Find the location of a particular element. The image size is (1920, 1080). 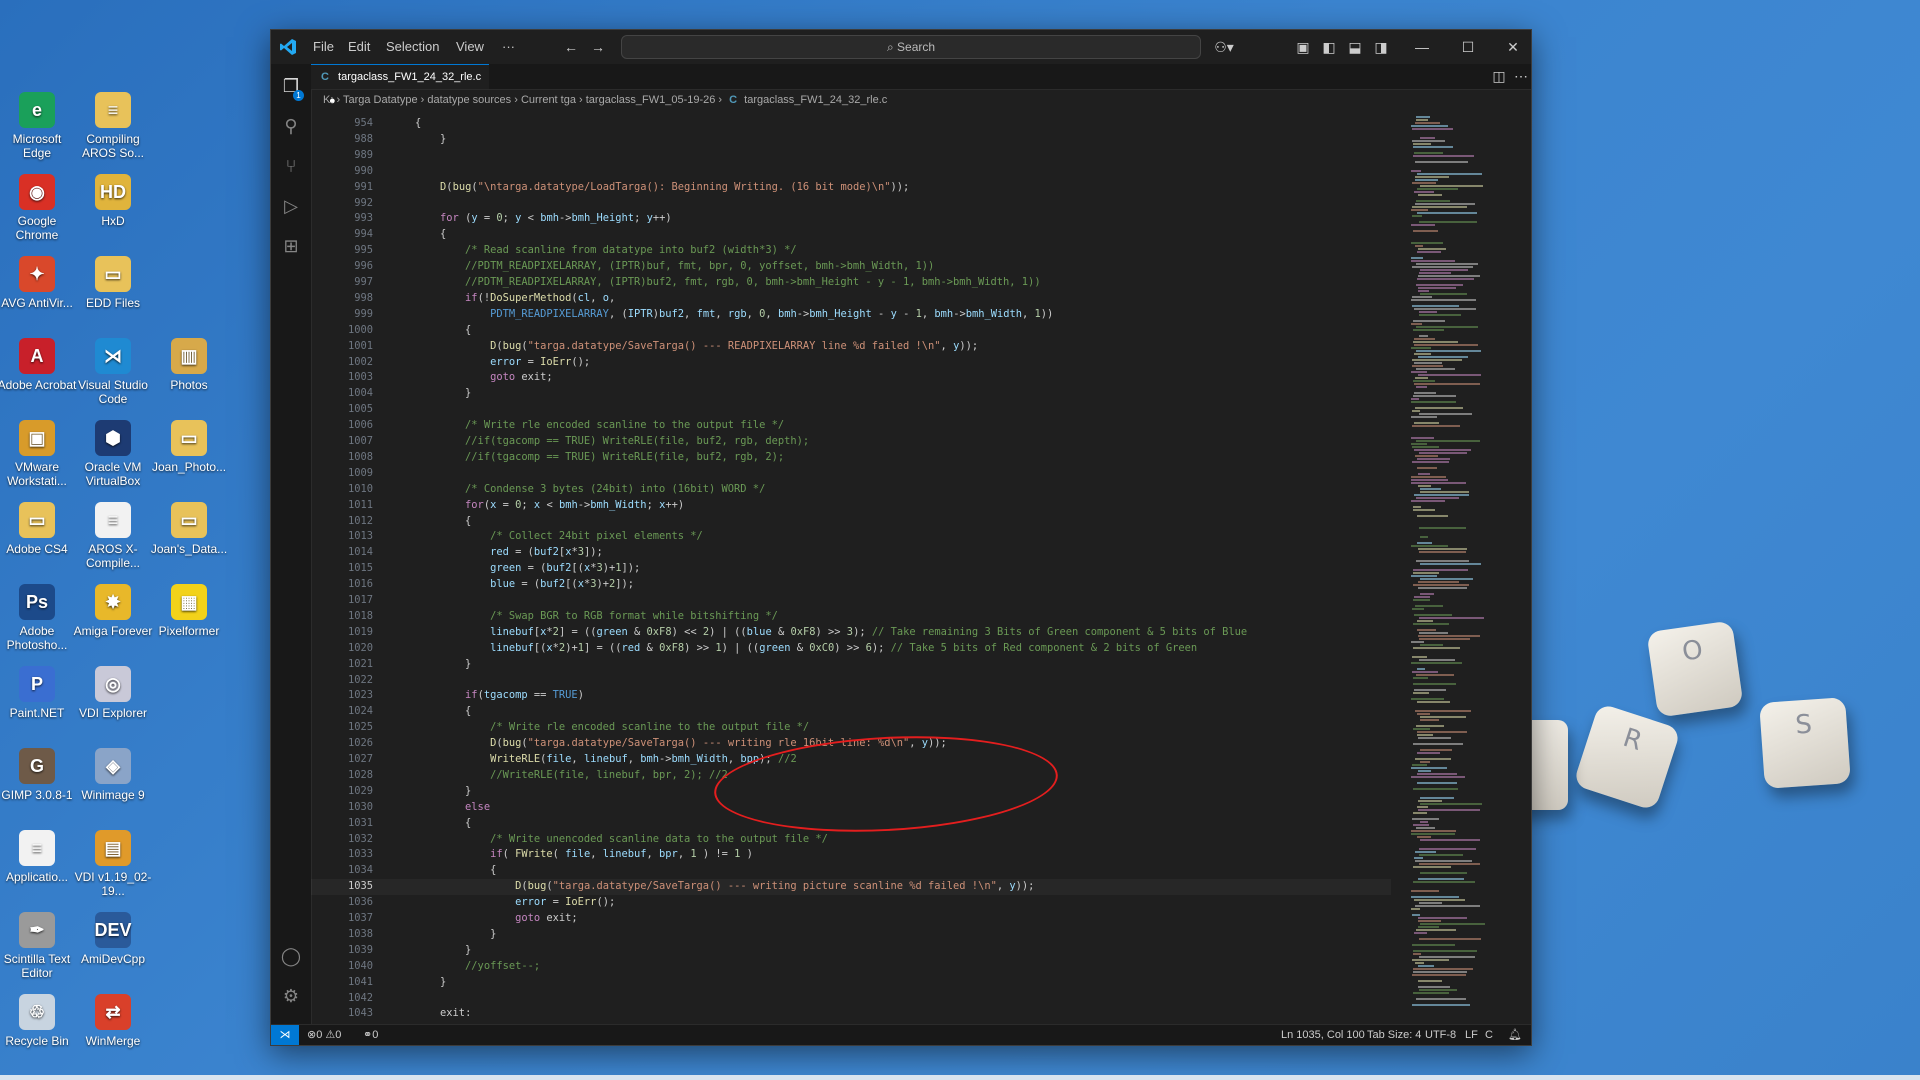

desktop-icon: DEV AmiDevCpp is located at coordinates (113, 946).